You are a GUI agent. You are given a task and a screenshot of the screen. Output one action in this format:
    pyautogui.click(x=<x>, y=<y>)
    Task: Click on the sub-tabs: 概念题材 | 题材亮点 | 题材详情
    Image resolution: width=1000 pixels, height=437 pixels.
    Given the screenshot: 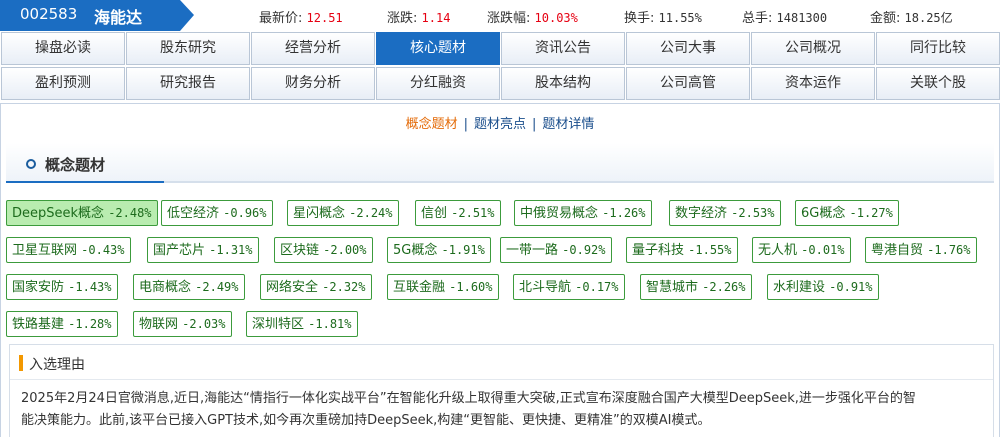 What is the action you would take?
    pyautogui.click(x=500, y=122)
    